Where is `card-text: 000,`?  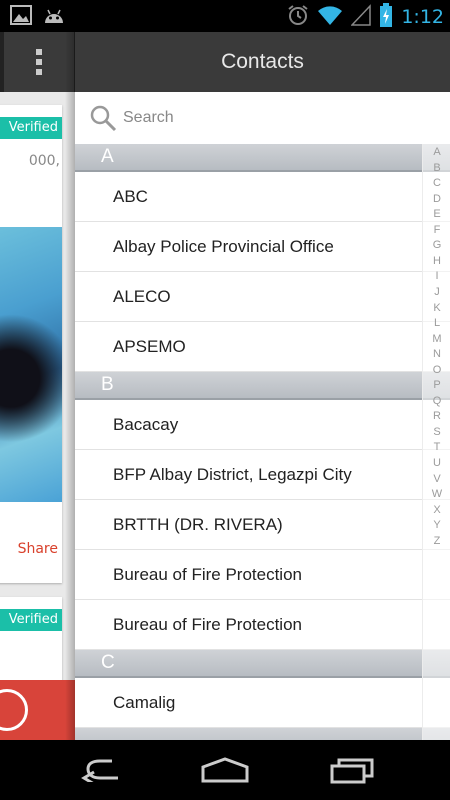
card-text: 000, is located at coordinates (44, 161).